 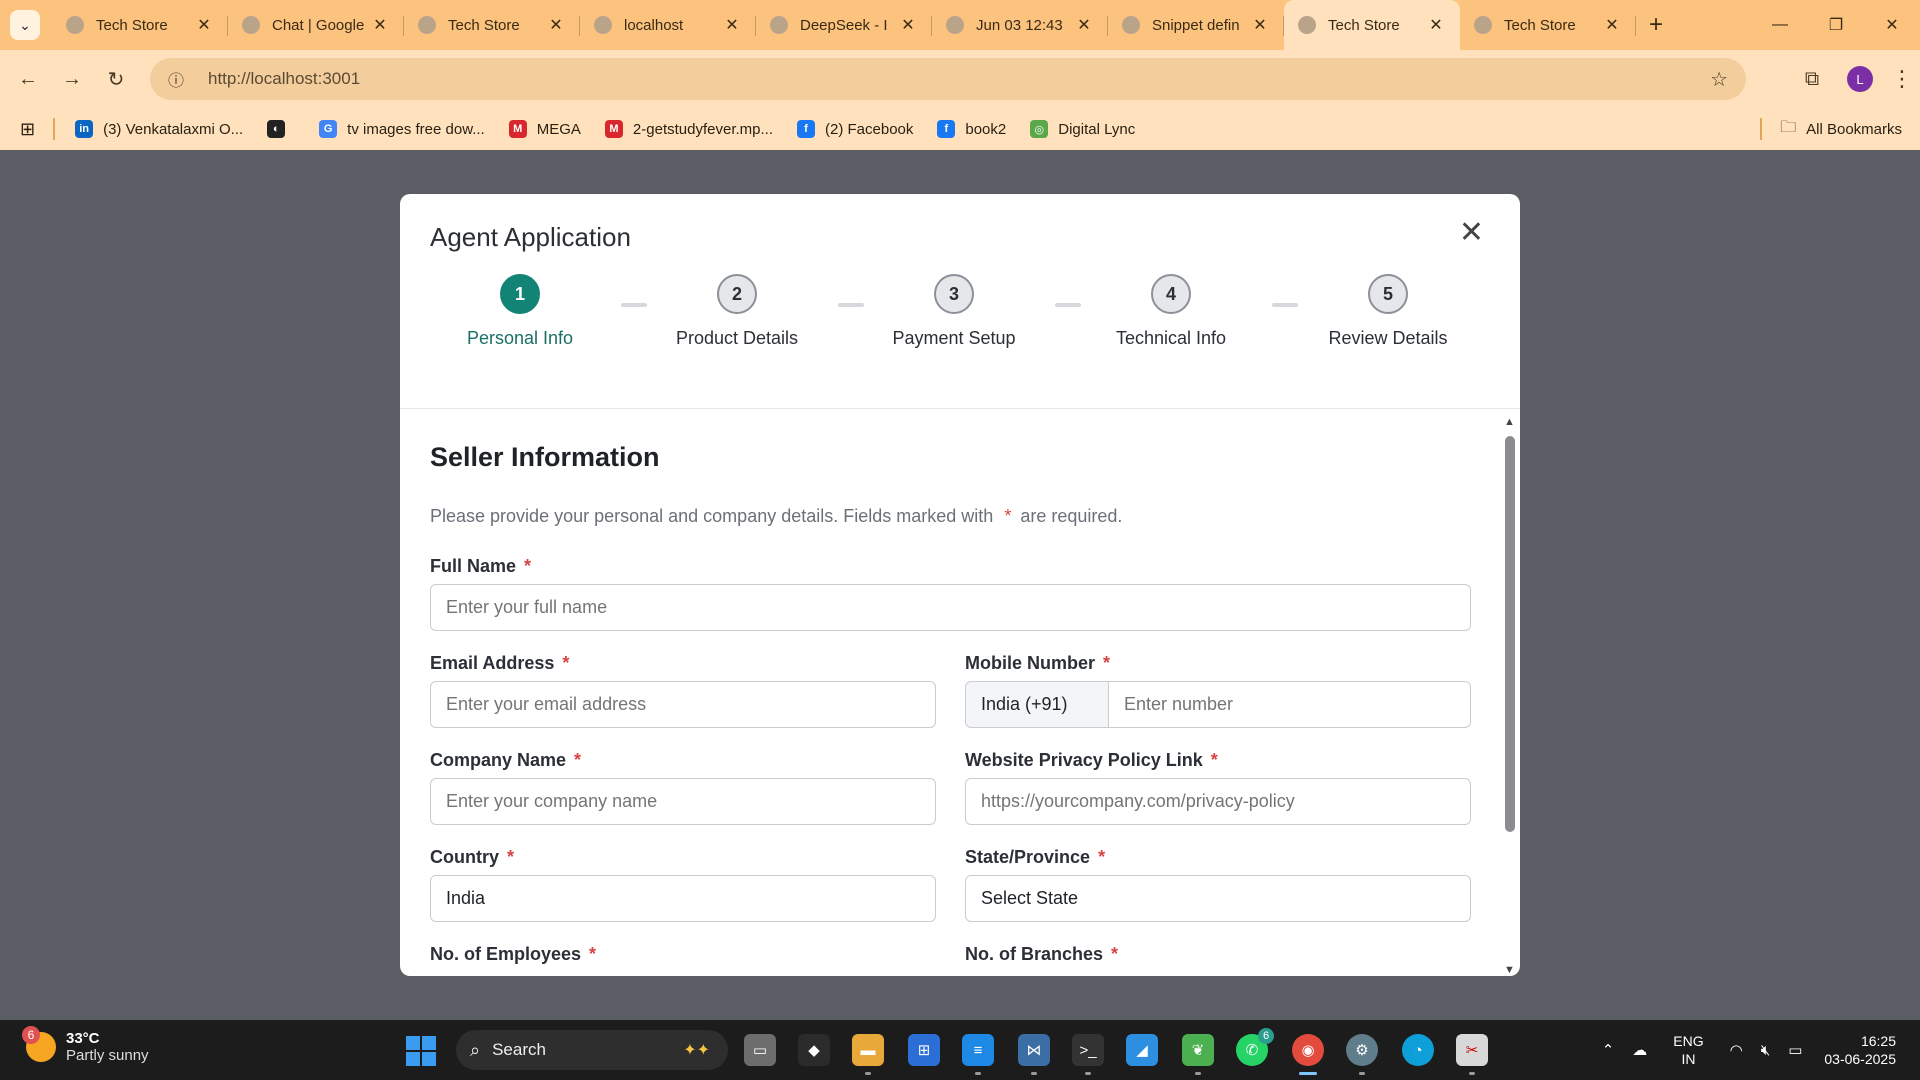 I want to click on bookmark-item: f book2, so click(x=971, y=129).